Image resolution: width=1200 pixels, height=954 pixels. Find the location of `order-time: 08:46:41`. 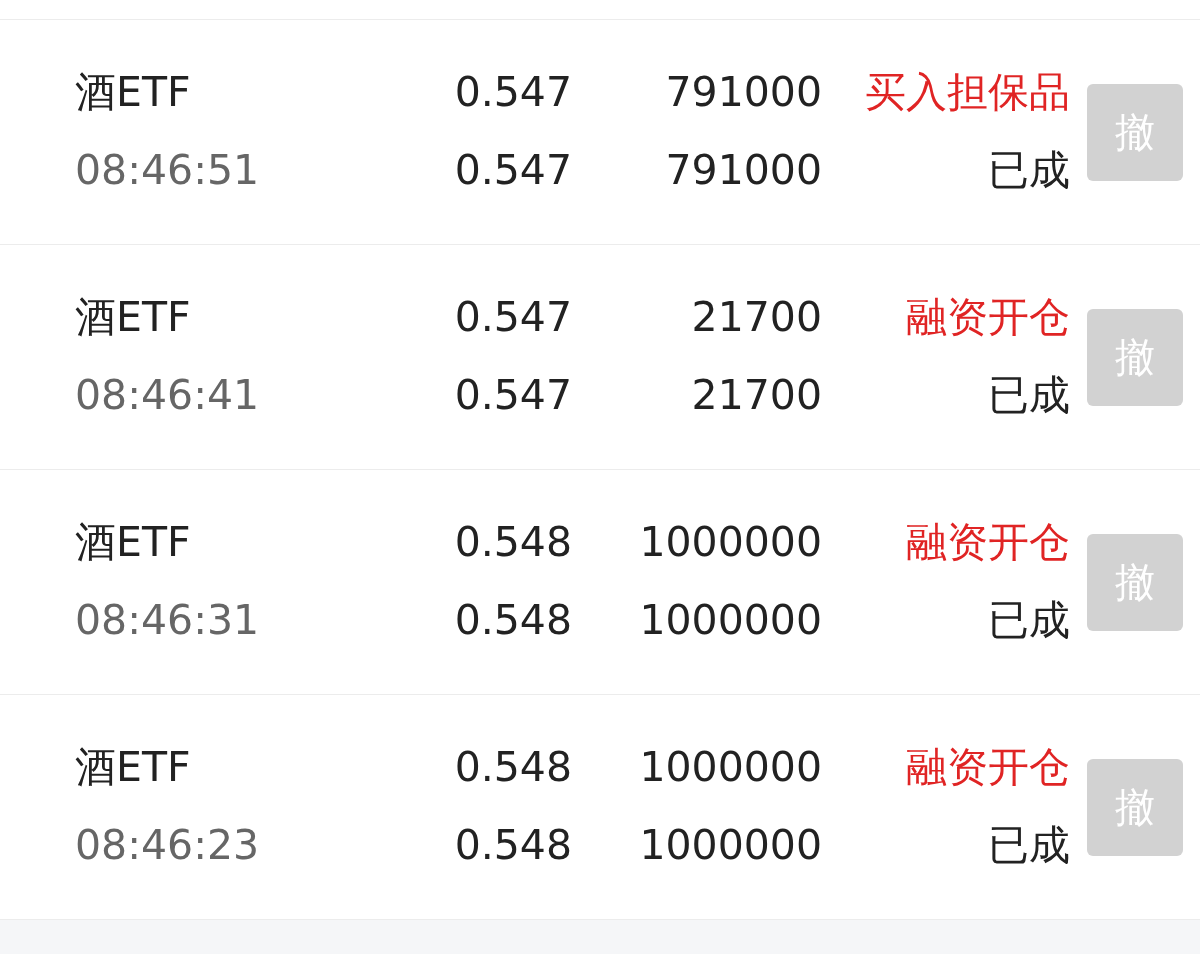

order-time: 08:46:41 is located at coordinates (168, 396).